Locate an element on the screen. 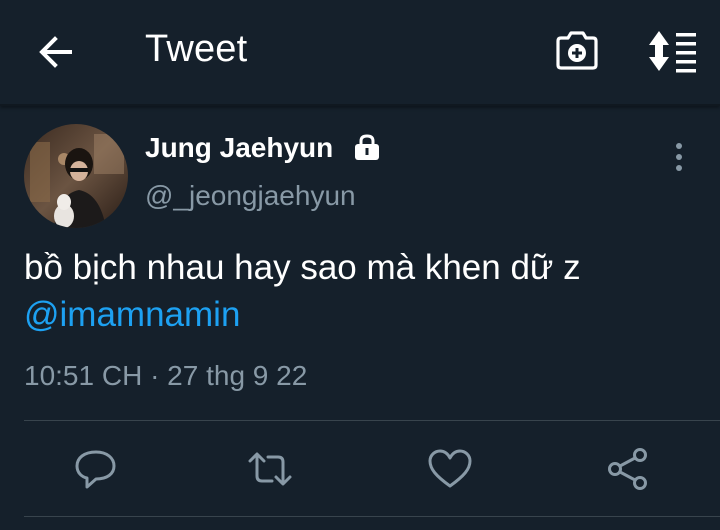  retweet-icon is located at coordinates (270, 469).